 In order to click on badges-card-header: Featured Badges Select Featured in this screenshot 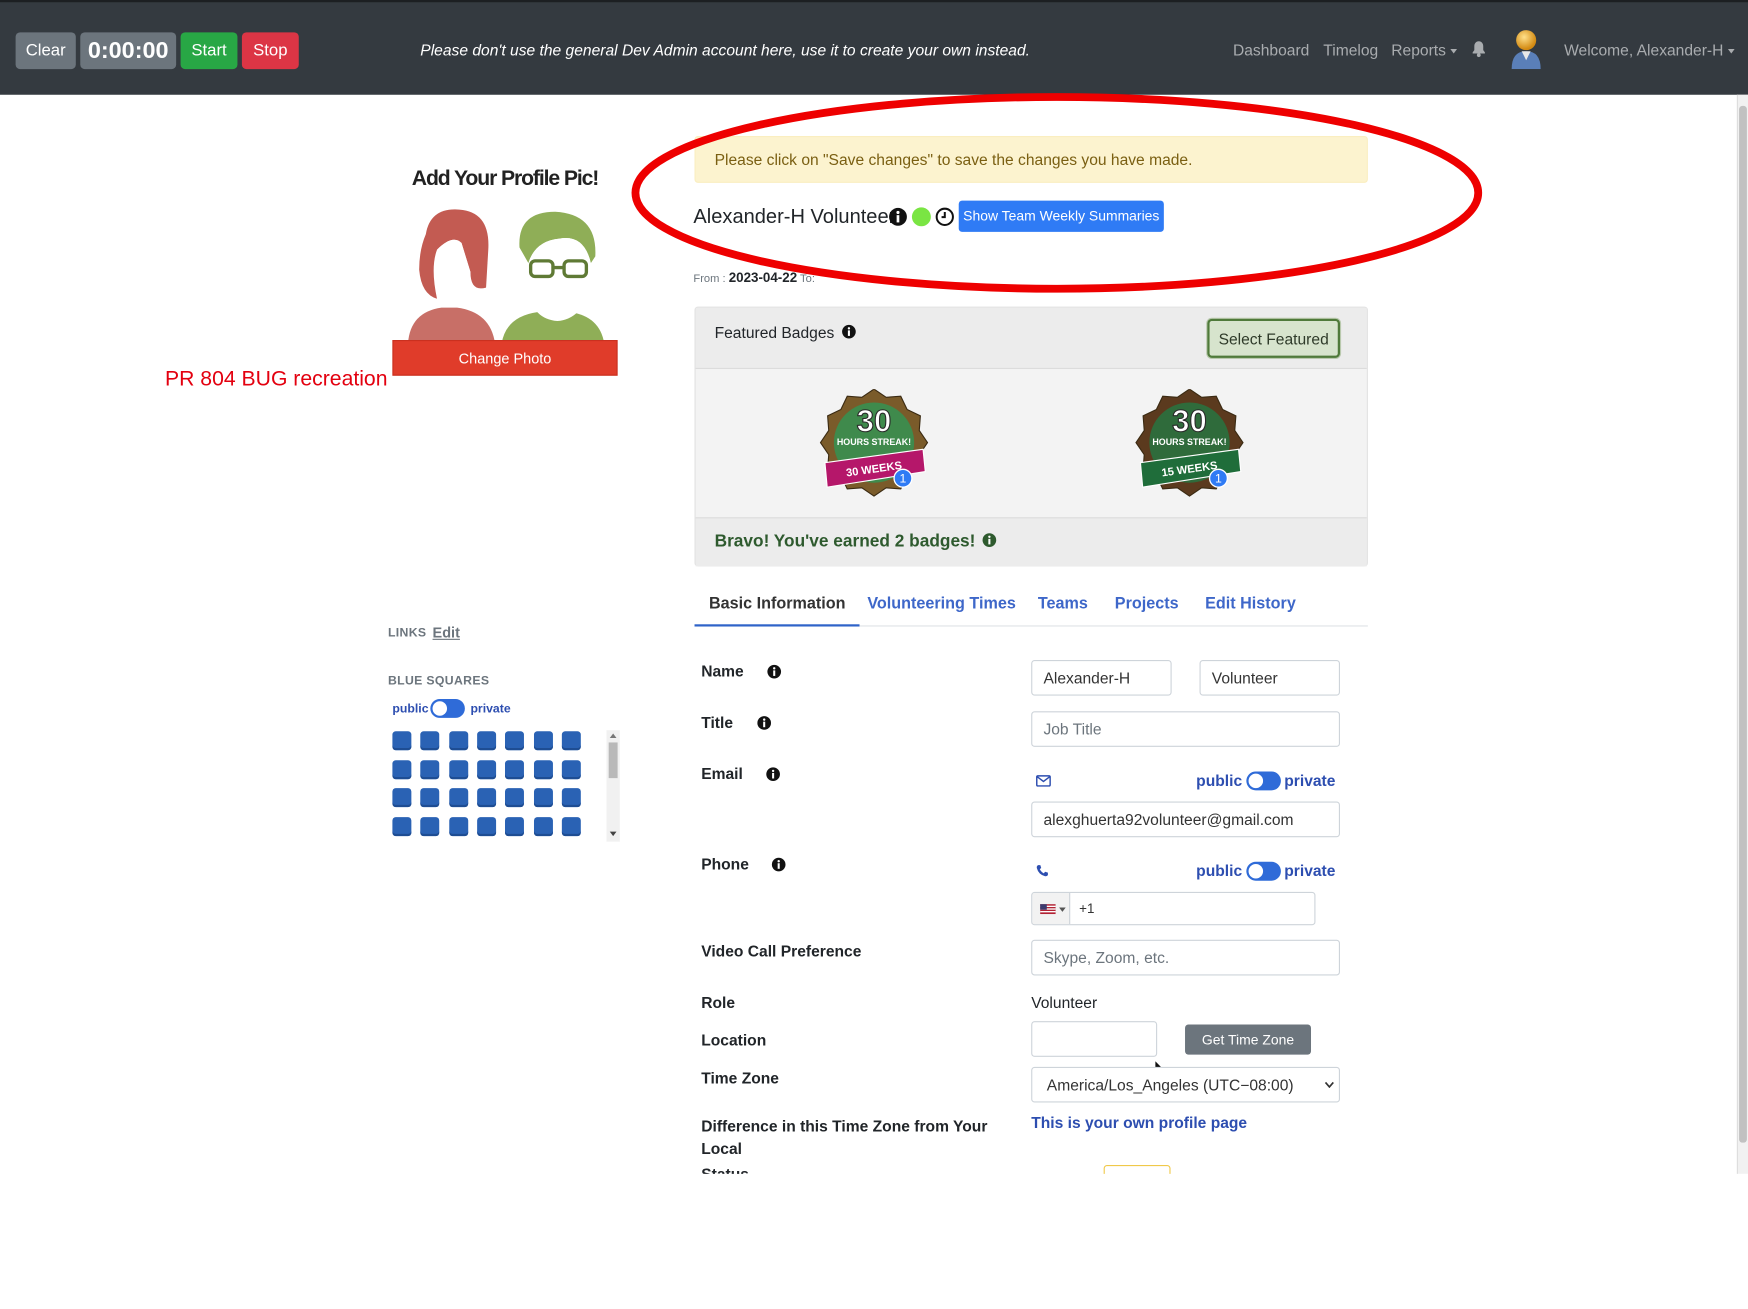, I will do `click(1031, 338)`.